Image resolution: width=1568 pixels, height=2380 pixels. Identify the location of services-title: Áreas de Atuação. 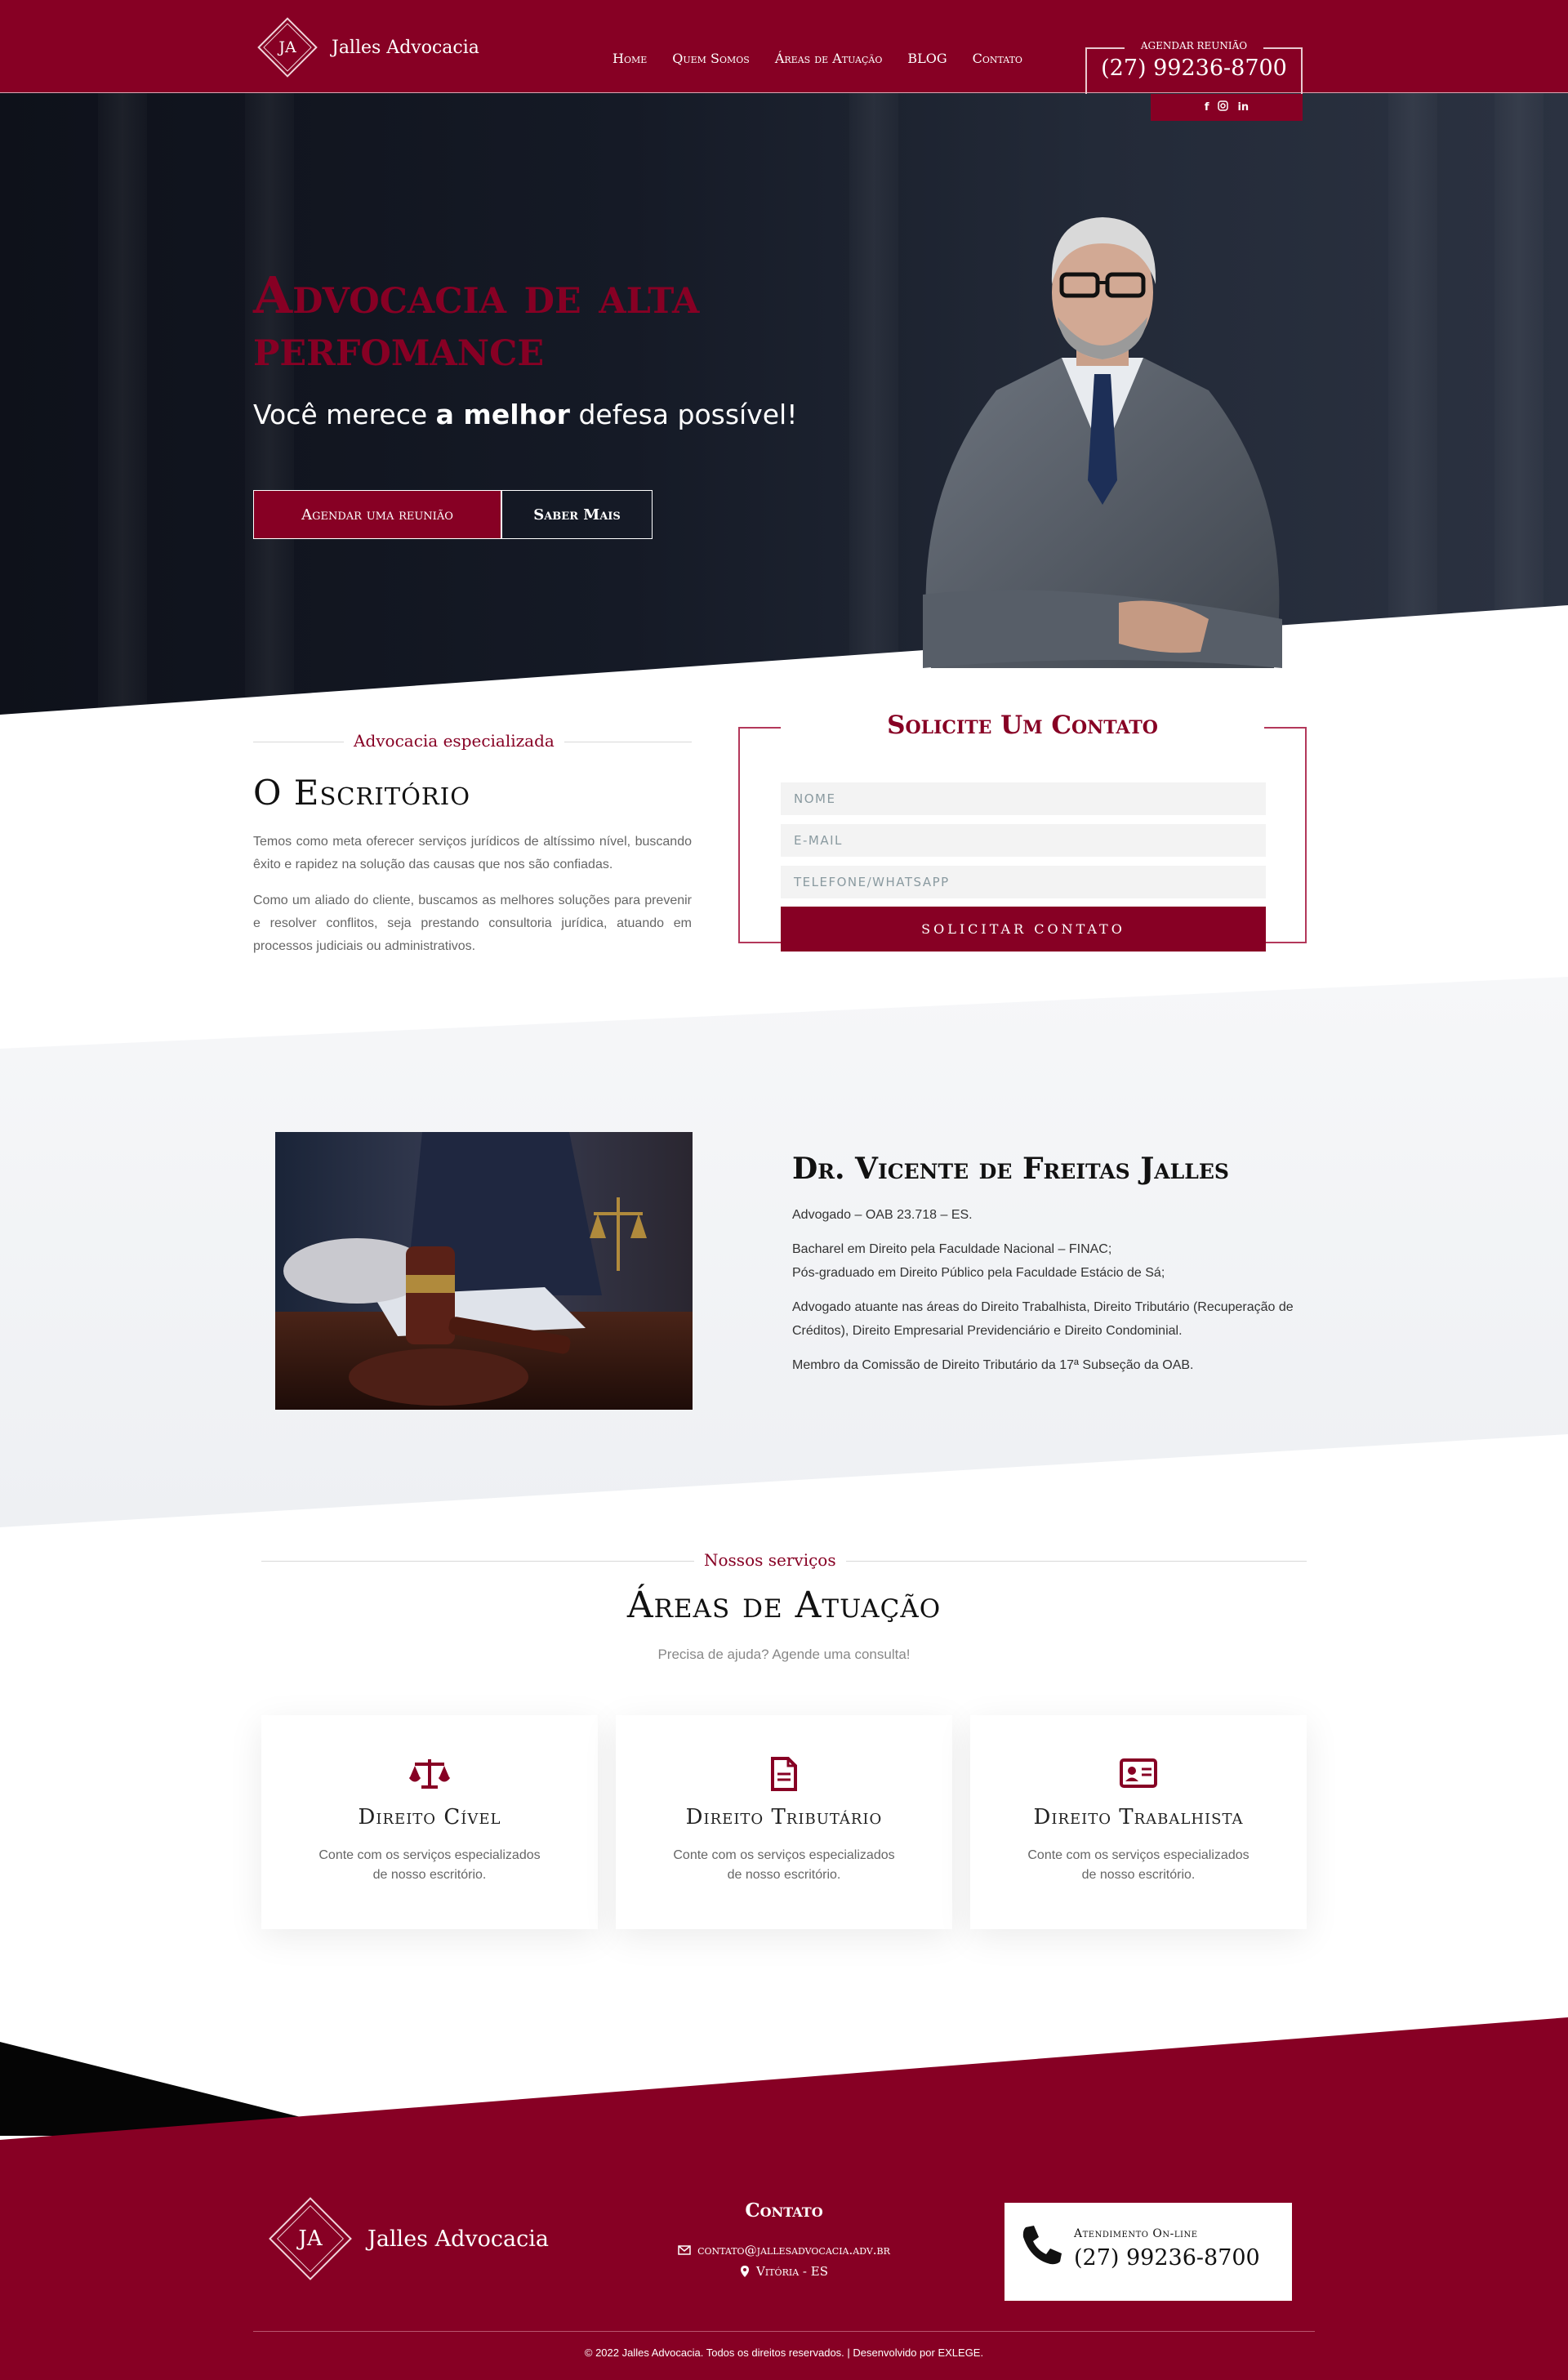
(784, 1605).